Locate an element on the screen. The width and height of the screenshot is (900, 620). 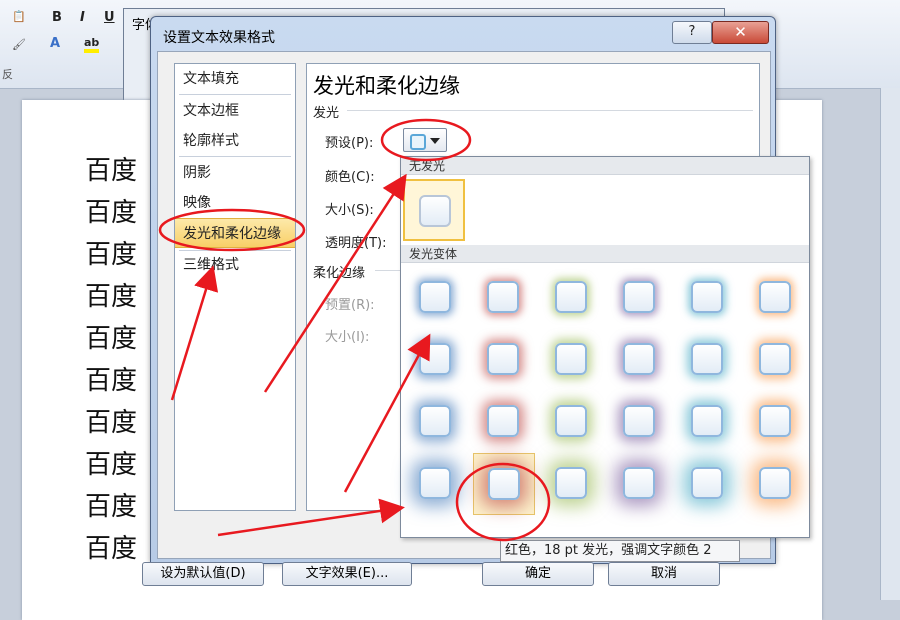
nav-item-0: 文本填充 is located at coordinates (235, 79).